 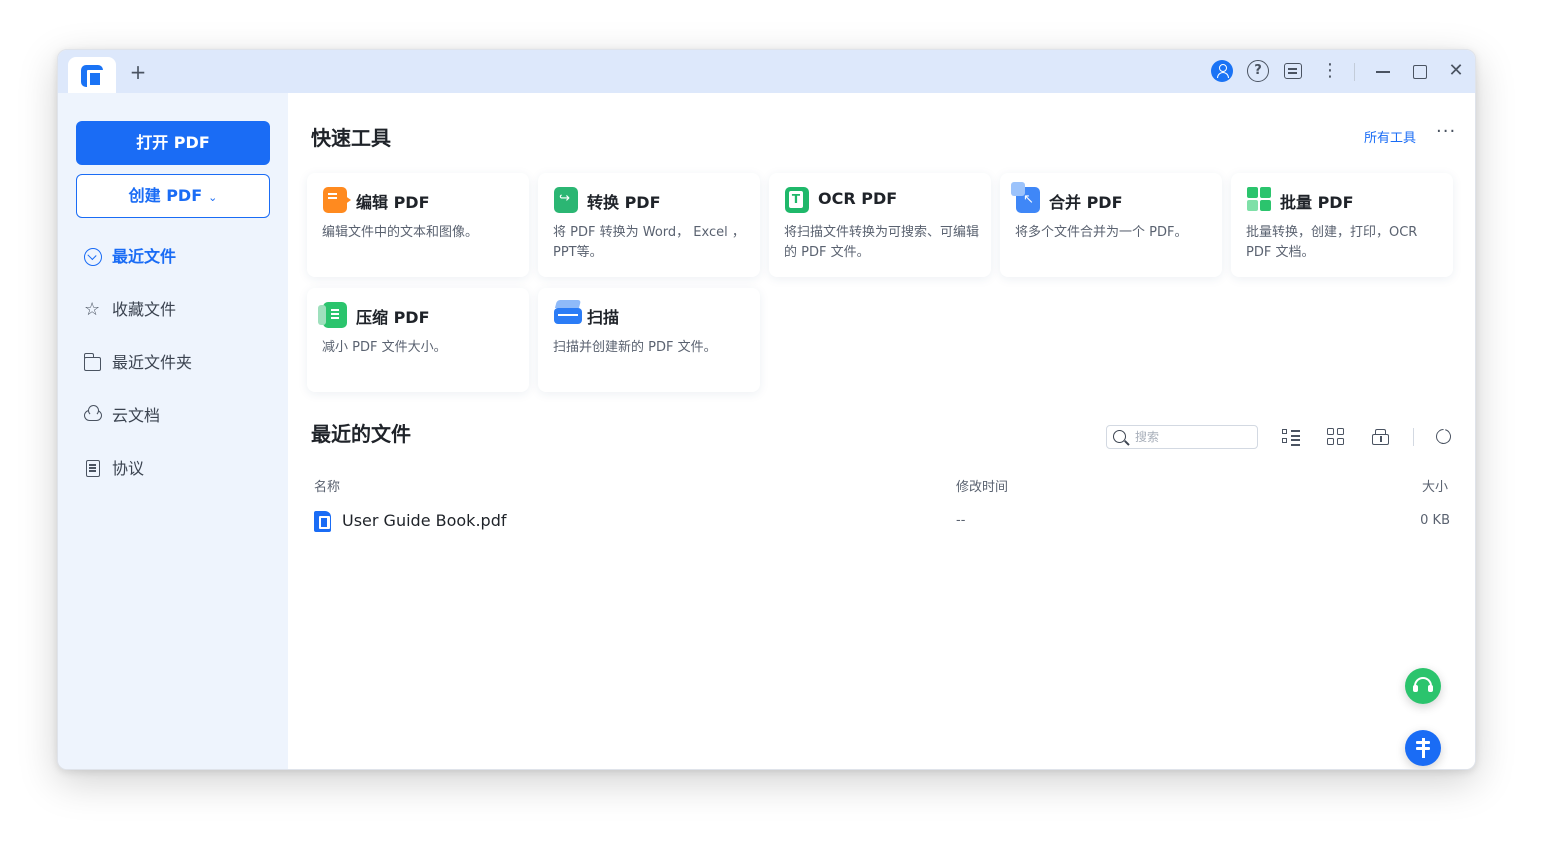 I want to click on file-name: User Guide Book.pdf, so click(x=424, y=520).